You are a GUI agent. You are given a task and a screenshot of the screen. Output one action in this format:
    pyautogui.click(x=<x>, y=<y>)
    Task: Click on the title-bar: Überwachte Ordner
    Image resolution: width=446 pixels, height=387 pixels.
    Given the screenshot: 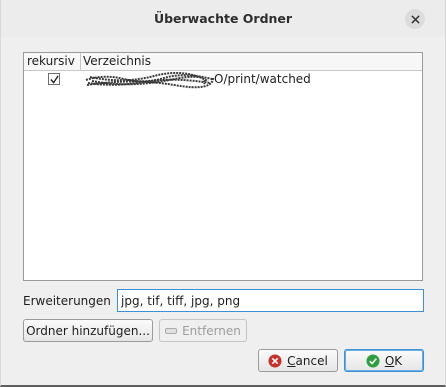 What is the action you would take?
    pyautogui.click(x=223, y=18)
    